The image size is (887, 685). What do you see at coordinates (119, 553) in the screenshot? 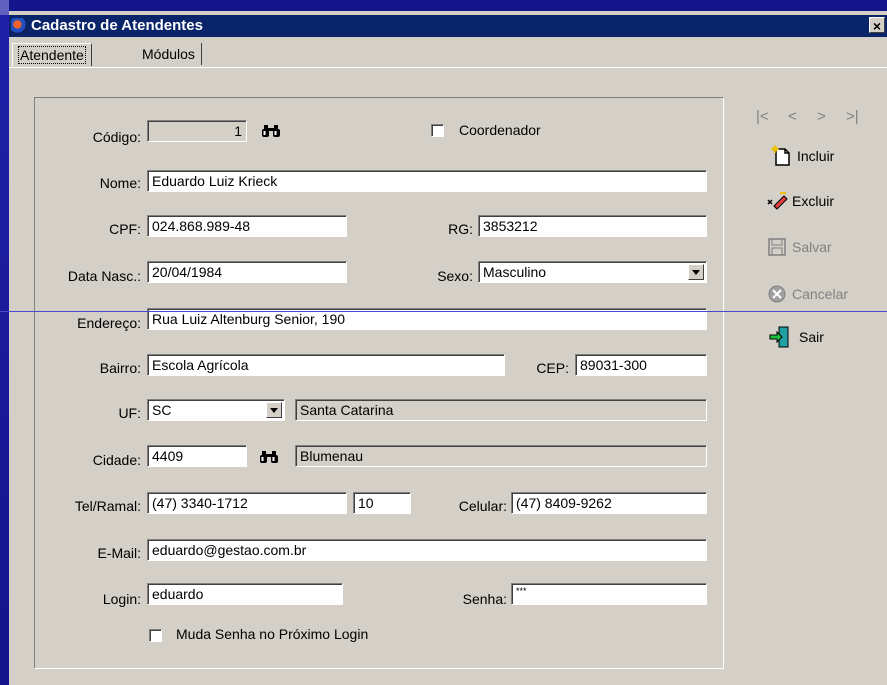
I see `email-label: E-Mail:` at bounding box center [119, 553].